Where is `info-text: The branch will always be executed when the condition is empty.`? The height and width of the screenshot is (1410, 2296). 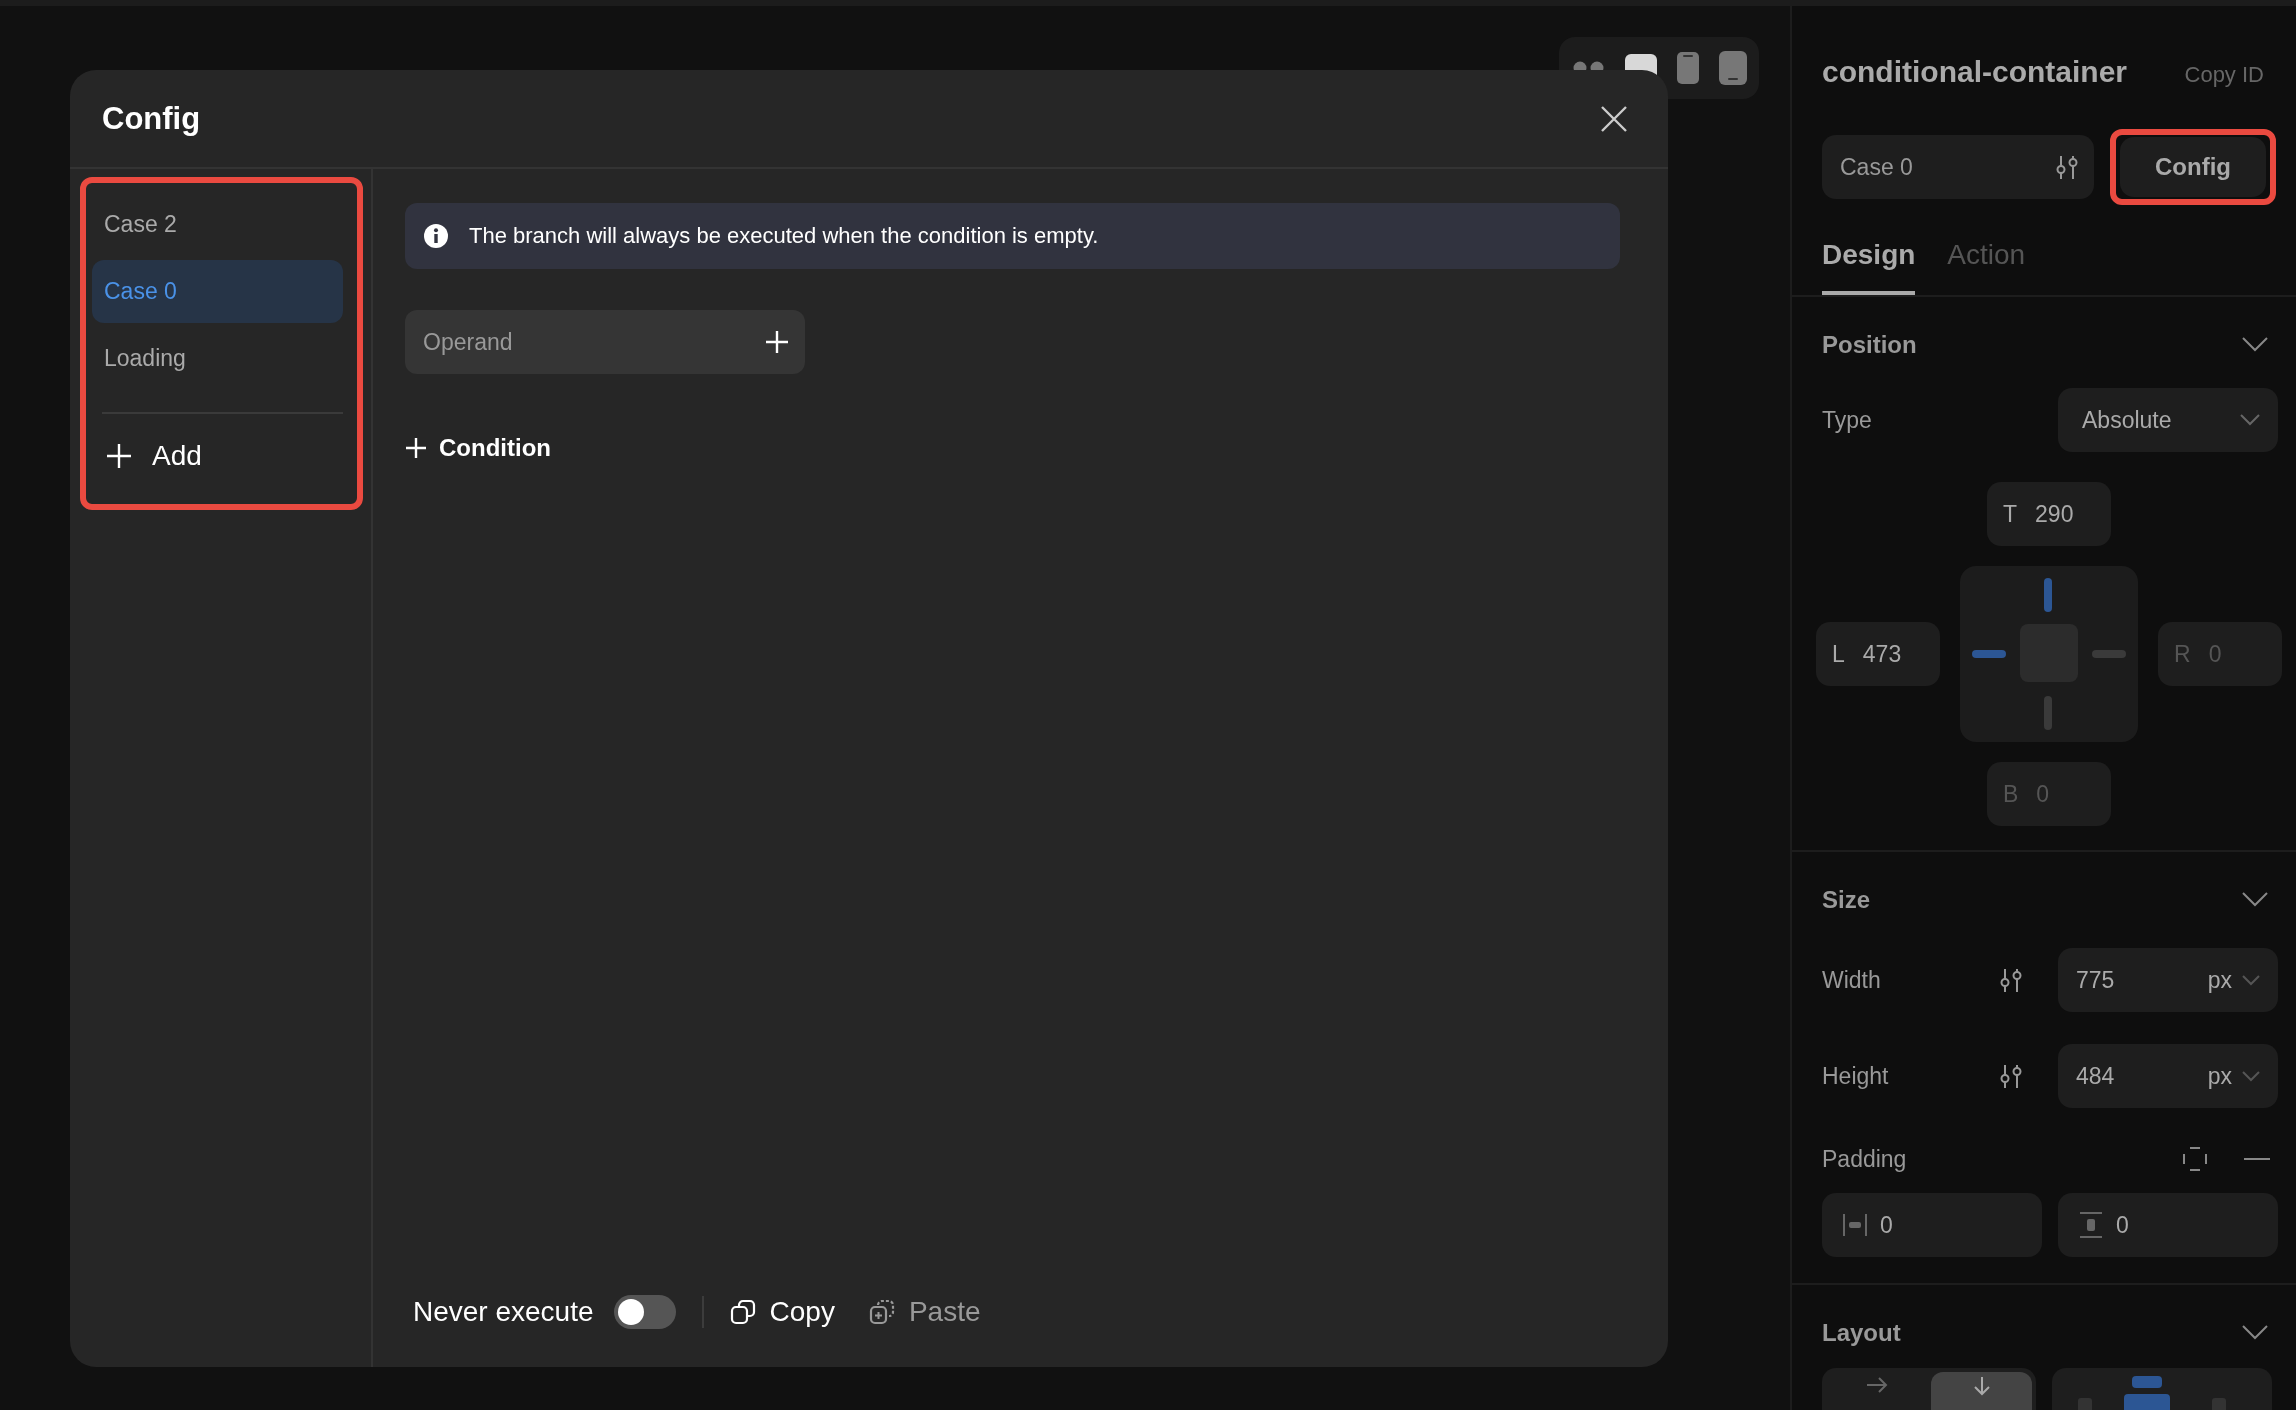
info-text: The branch will always be executed when the condition is empty. is located at coordinates (784, 236).